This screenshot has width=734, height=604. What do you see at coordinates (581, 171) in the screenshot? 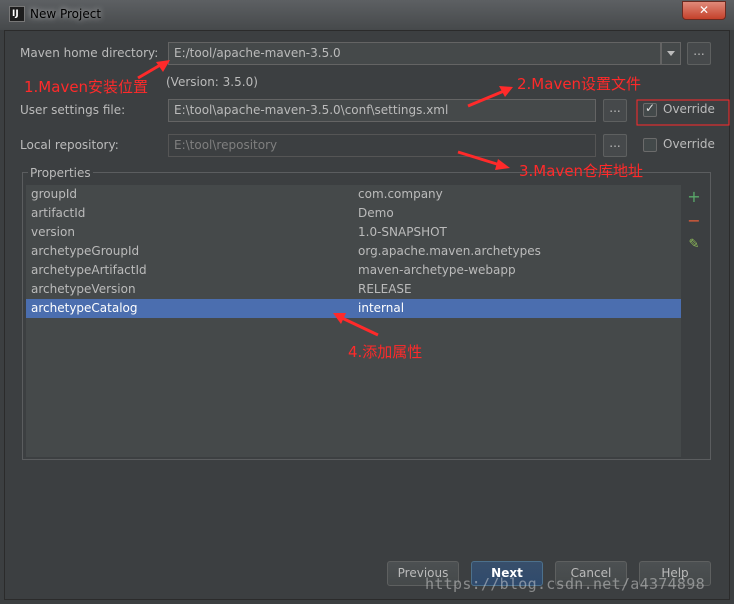
I see `annotation-repository: 3.Maven仓库地址` at bounding box center [581, 171].